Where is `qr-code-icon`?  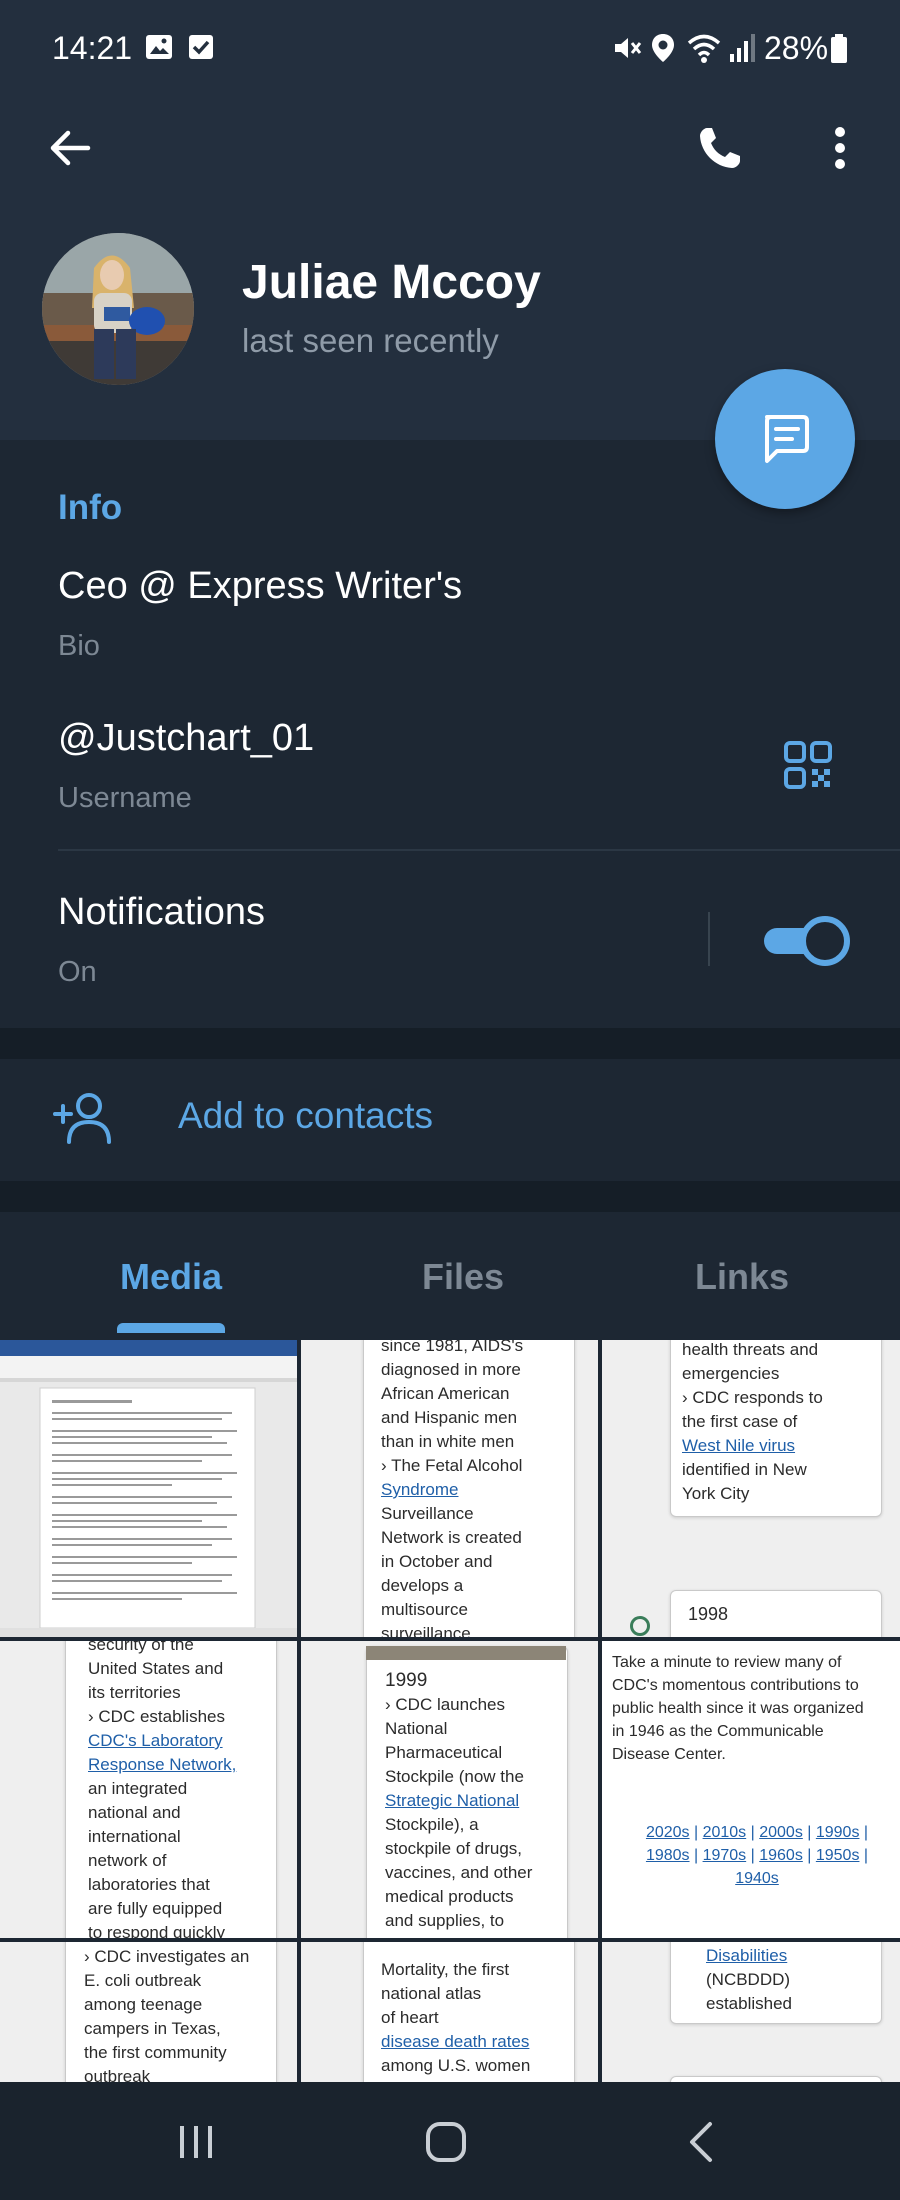
qr-code-icon is located at coordinates (808, 765).